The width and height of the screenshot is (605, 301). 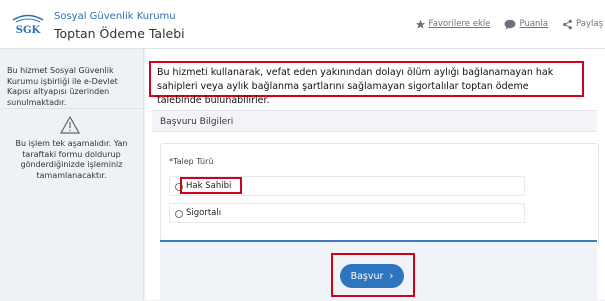 I want to click on radio-sigortali, so click(x=179, y=214).